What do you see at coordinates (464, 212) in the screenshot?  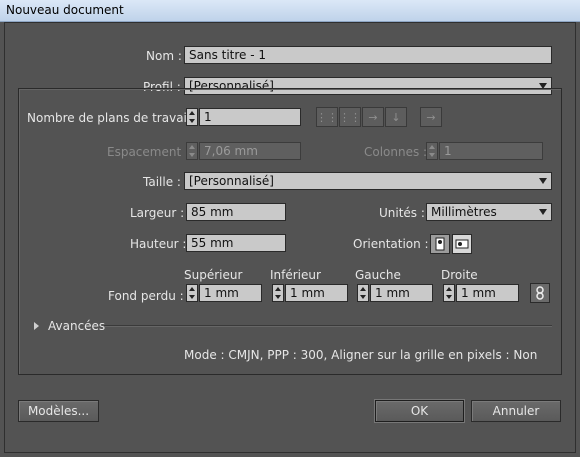 I see `units-value: Millimètres` at bounding box center [464, 212].